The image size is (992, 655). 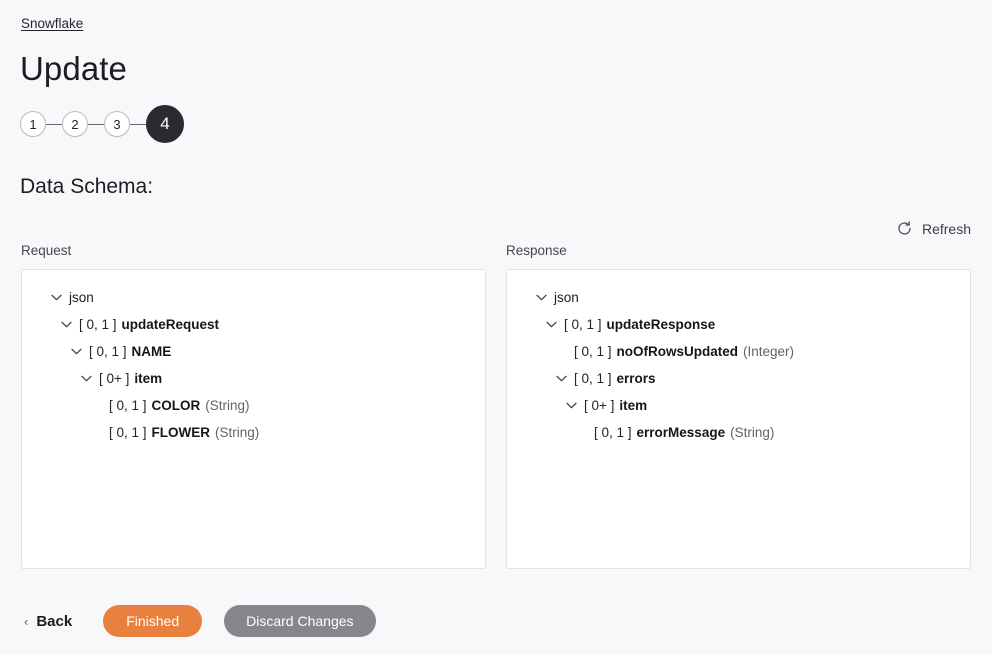 I want to click on request-column-label: Request, so click(x=46, y=250).